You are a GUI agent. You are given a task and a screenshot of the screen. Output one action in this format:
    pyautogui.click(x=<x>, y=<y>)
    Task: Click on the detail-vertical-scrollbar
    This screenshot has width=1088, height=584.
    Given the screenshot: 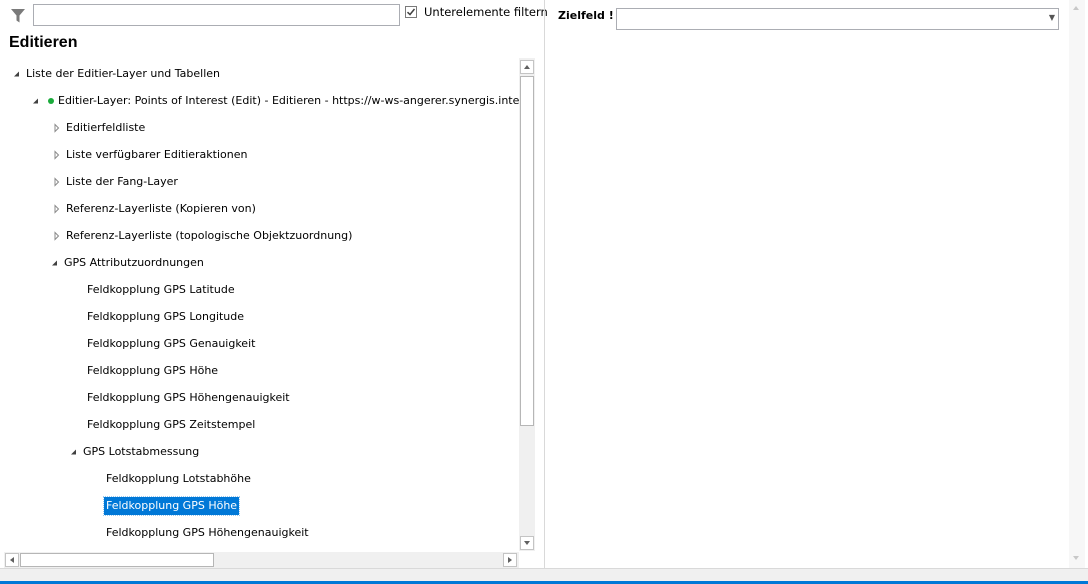 What is the action you would take?
    pyautogui.click(x=1077, y=284)
    